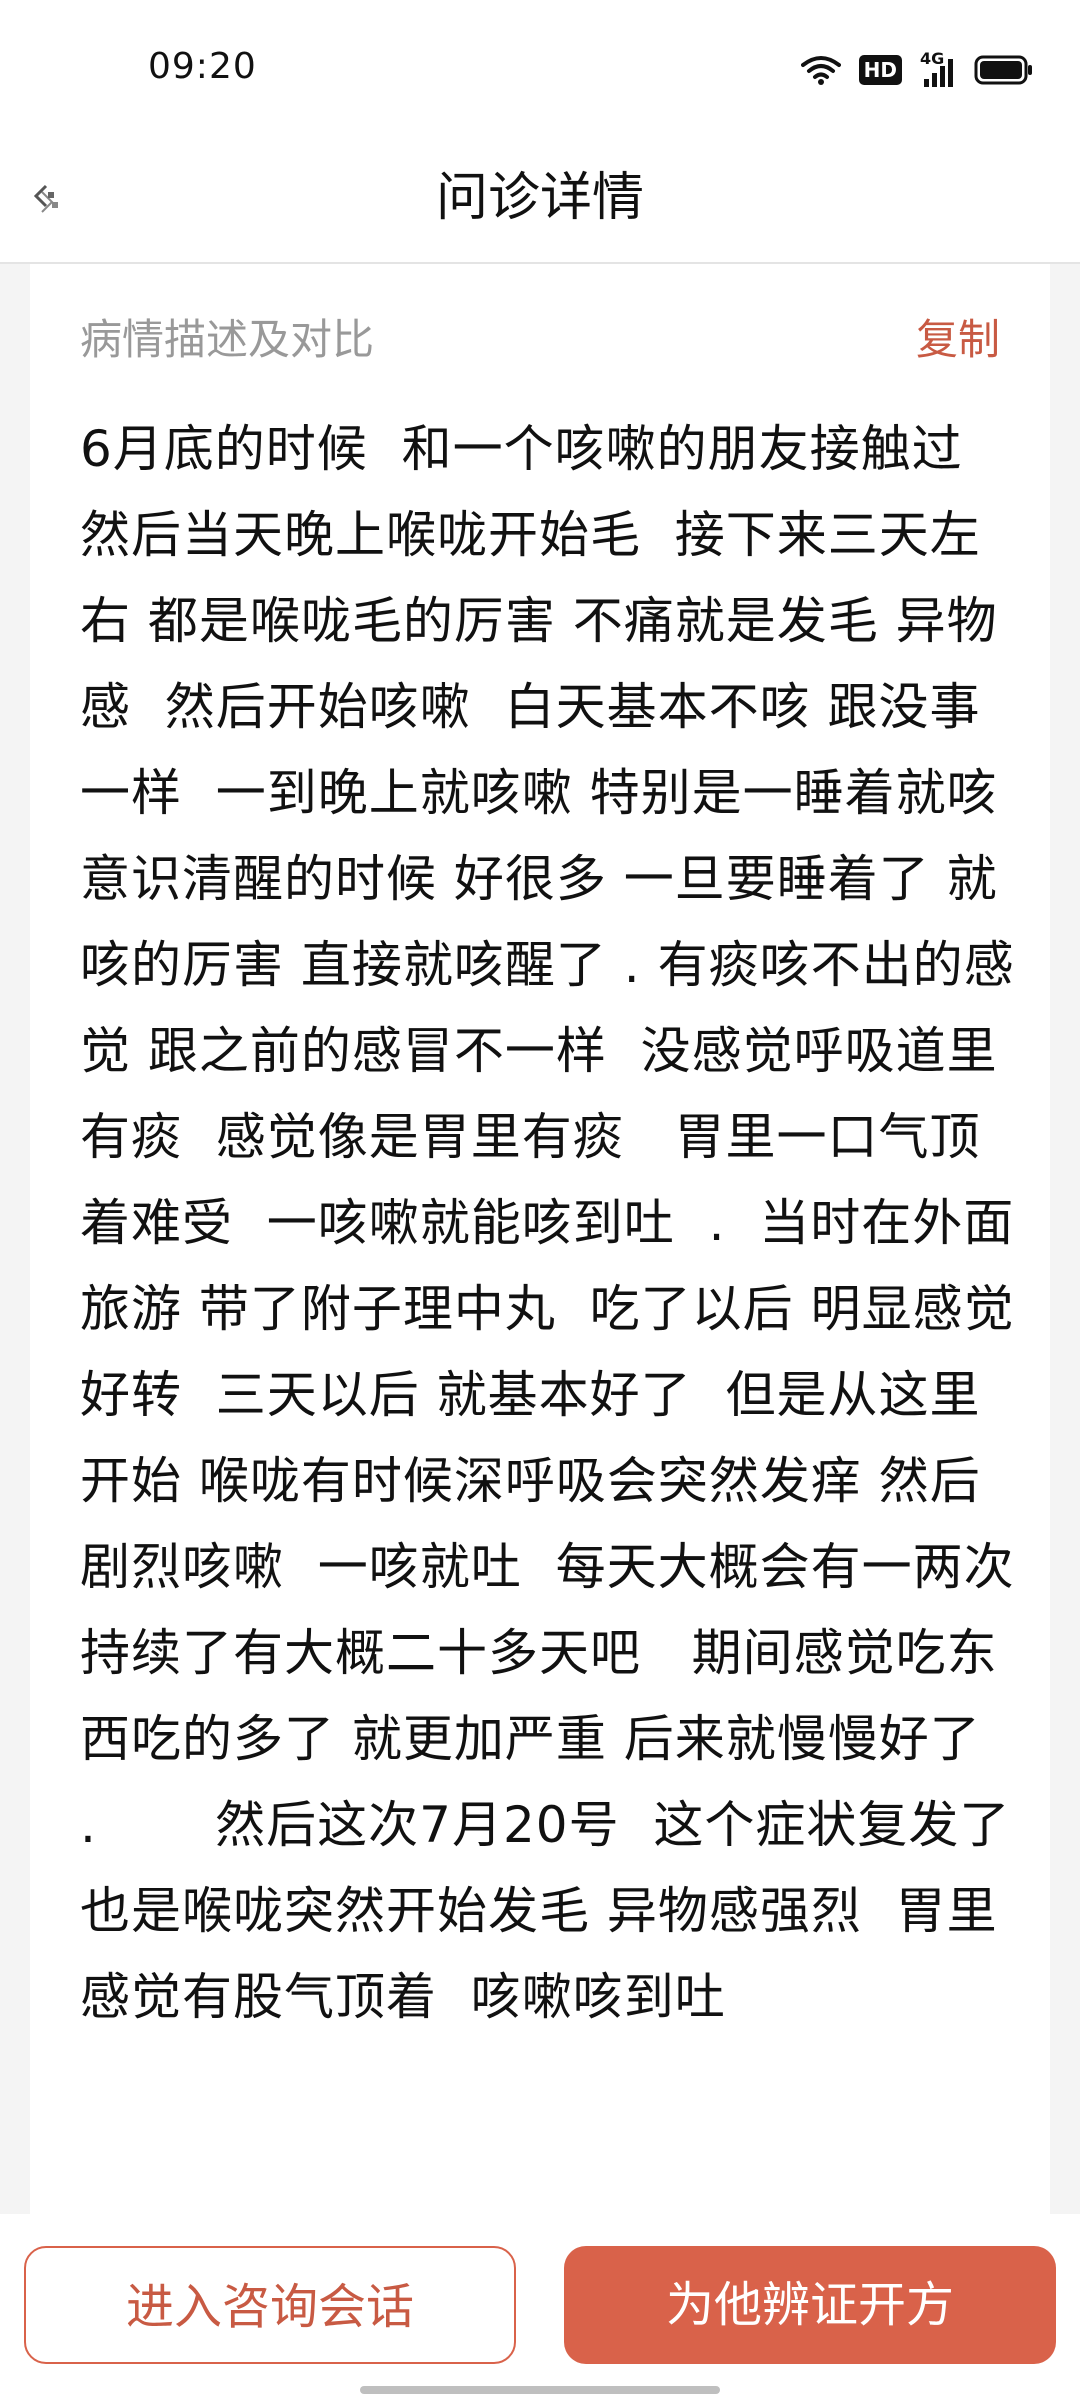  What do you see at coordinates (938, 68) in the screenshot?
I see `signal-icon: 4G` at bounding box center [938, 68].